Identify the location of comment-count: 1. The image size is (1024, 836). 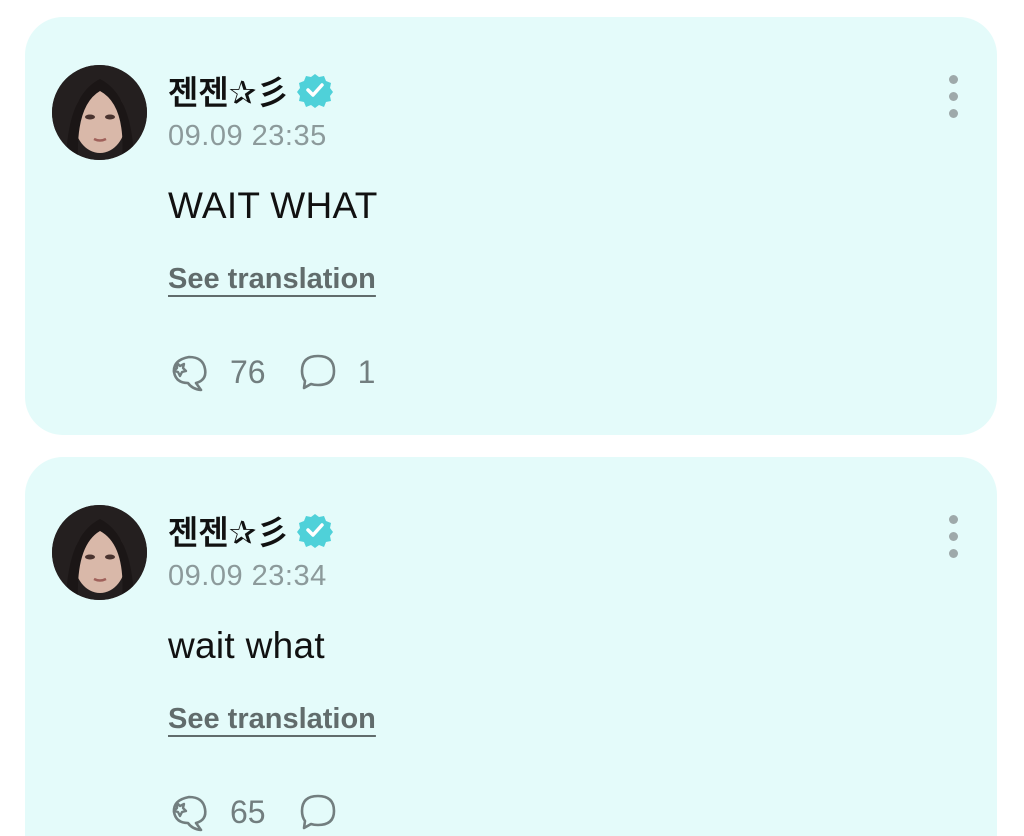
(366, 371).